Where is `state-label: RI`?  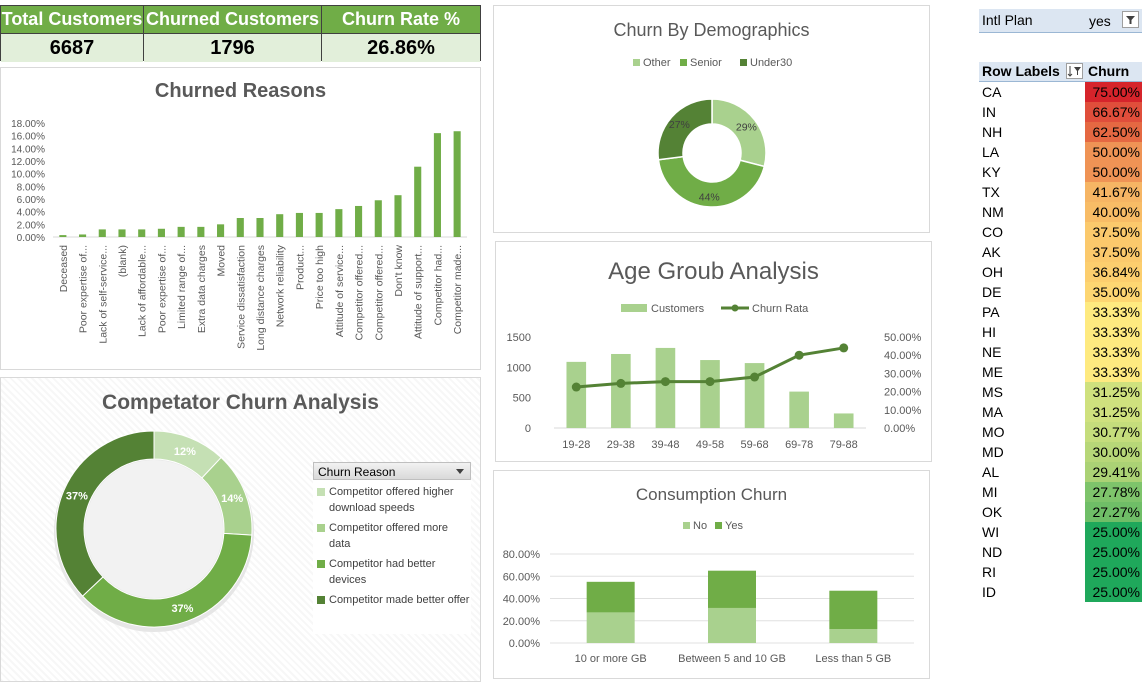 state-label: RI is located at coordinates (989, 572).